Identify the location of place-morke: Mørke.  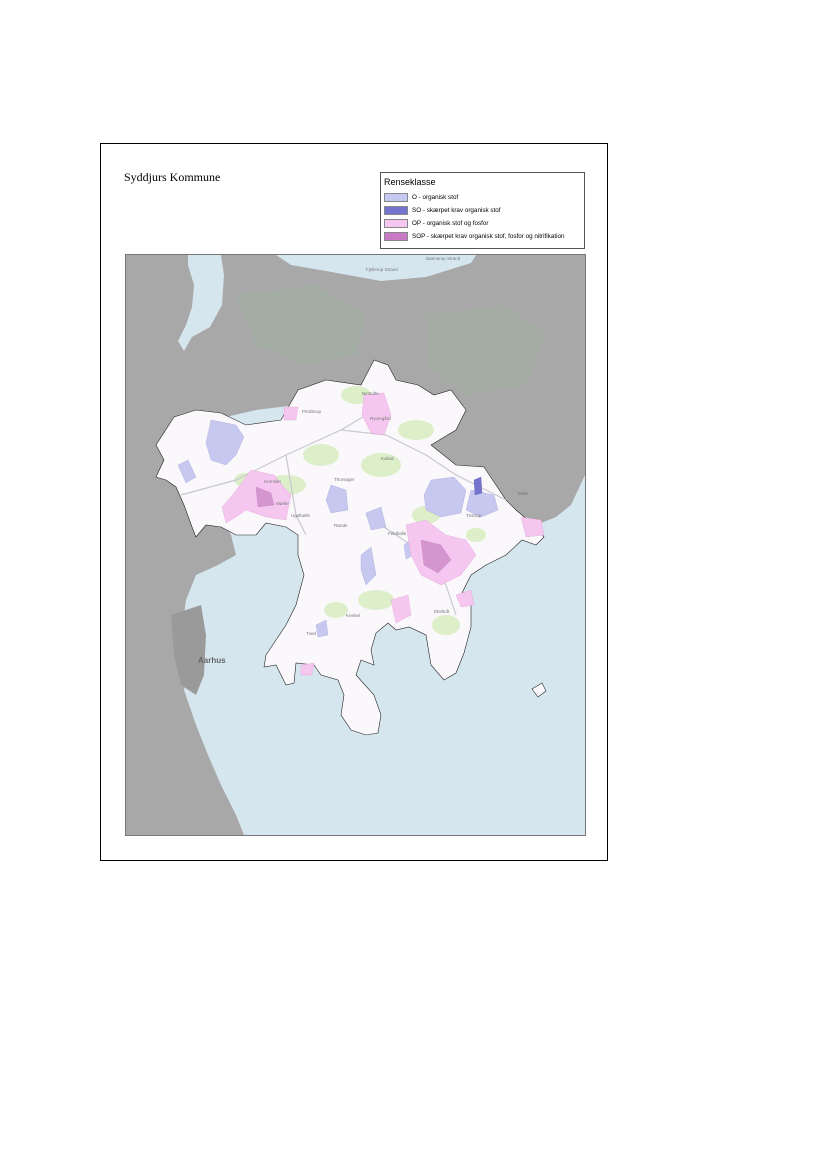
(282, 503).